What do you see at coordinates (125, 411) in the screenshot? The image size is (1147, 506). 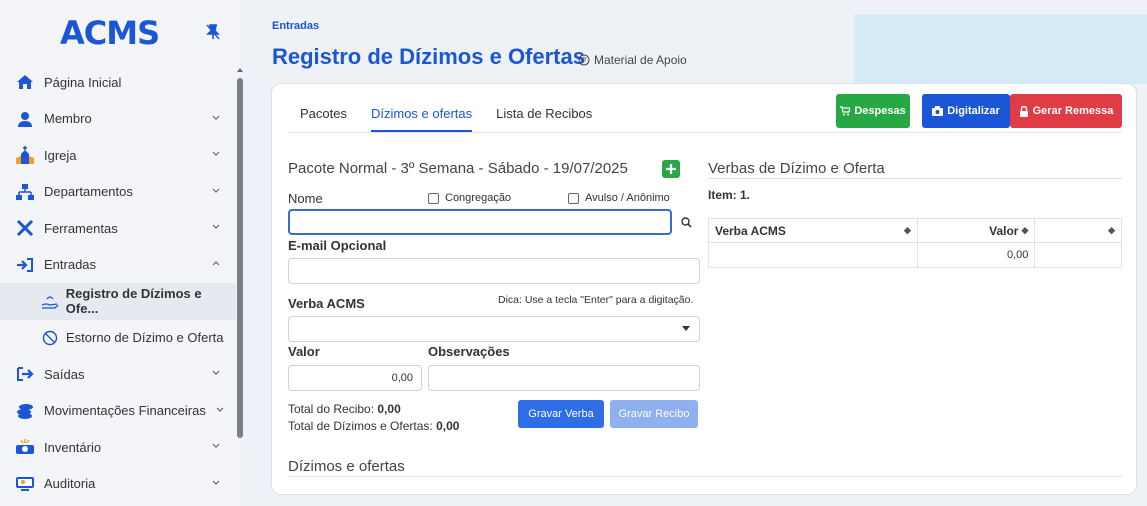 I see `sidebar-item-label: Movimentações Financeiras` at bounding box center [125, 411].